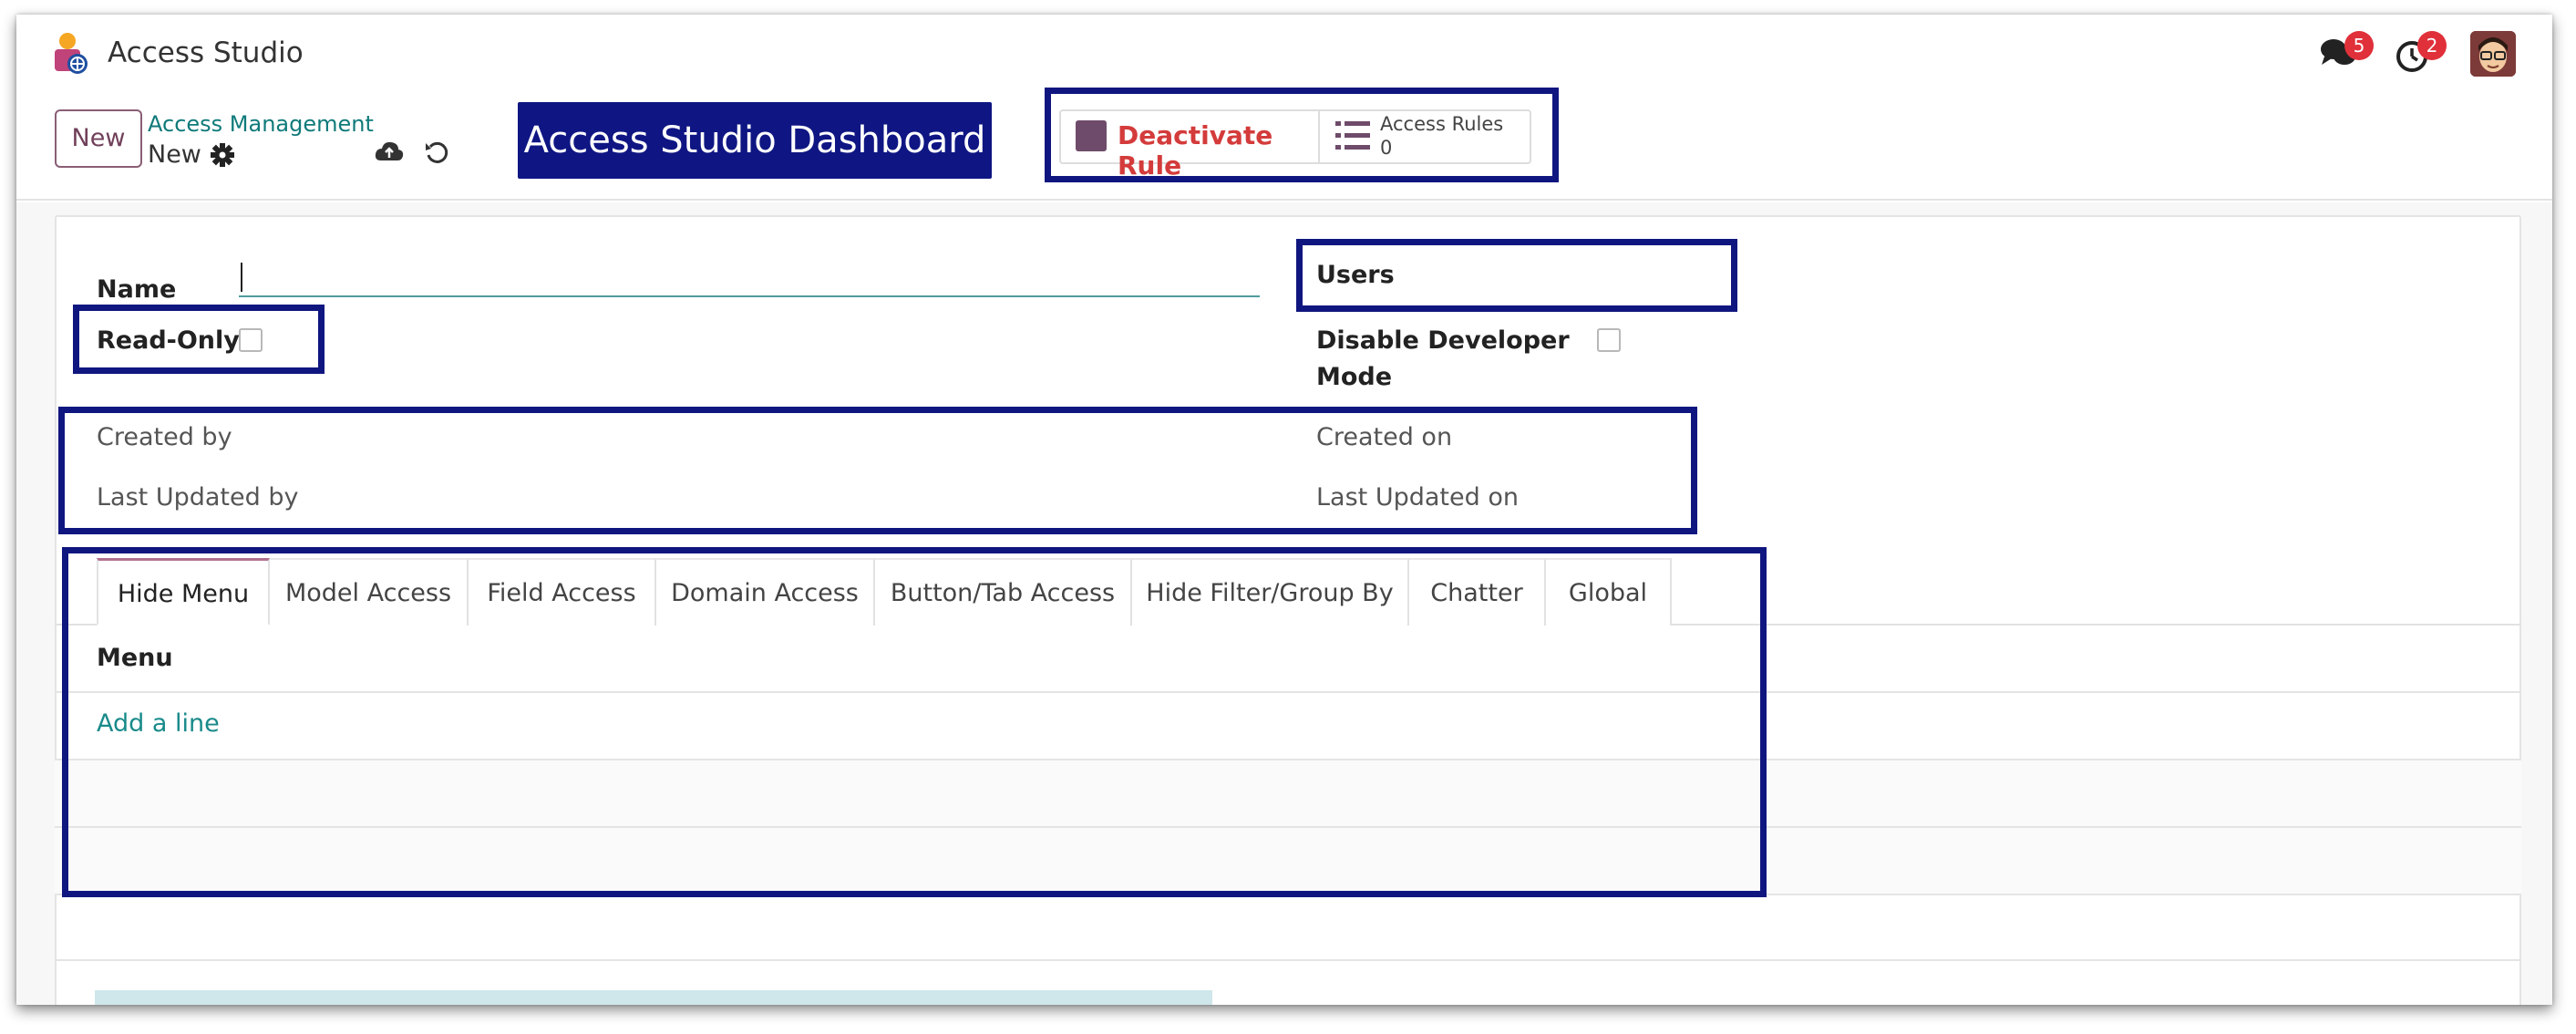 This screenshot has height=1034, width=2576. Describe the element at coordinates (137, 289) in the screenshot. I see `name-label: Name` at that location.